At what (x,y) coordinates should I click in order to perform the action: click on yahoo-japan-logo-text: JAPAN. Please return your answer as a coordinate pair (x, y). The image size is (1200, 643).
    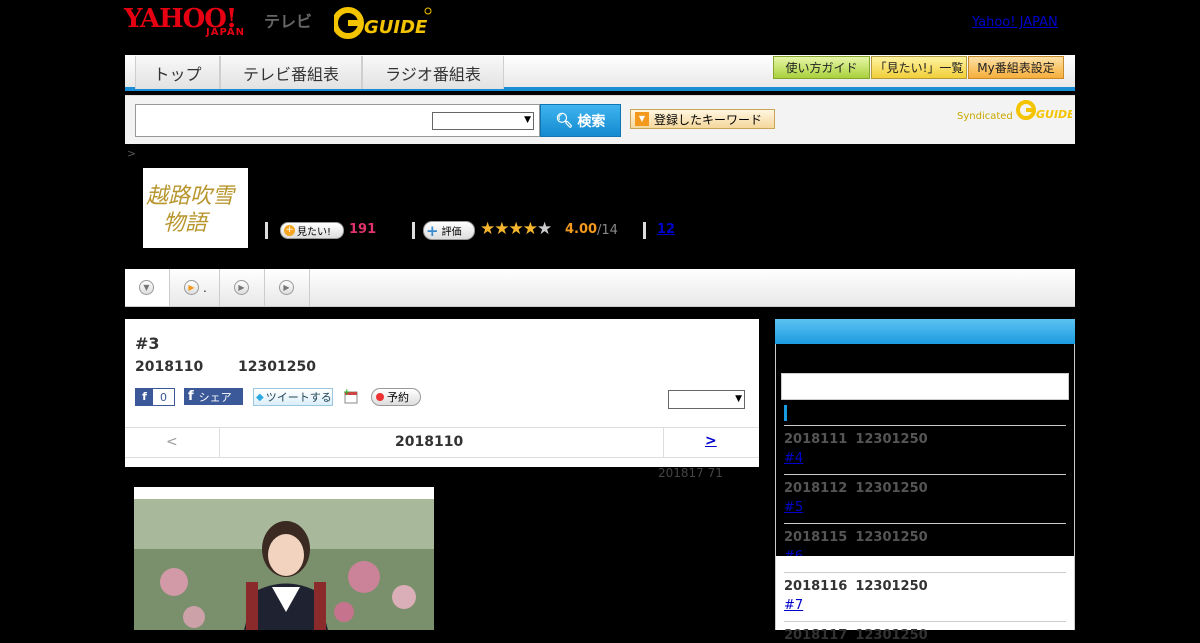
    Looking at the image, I should click on (225, 32).